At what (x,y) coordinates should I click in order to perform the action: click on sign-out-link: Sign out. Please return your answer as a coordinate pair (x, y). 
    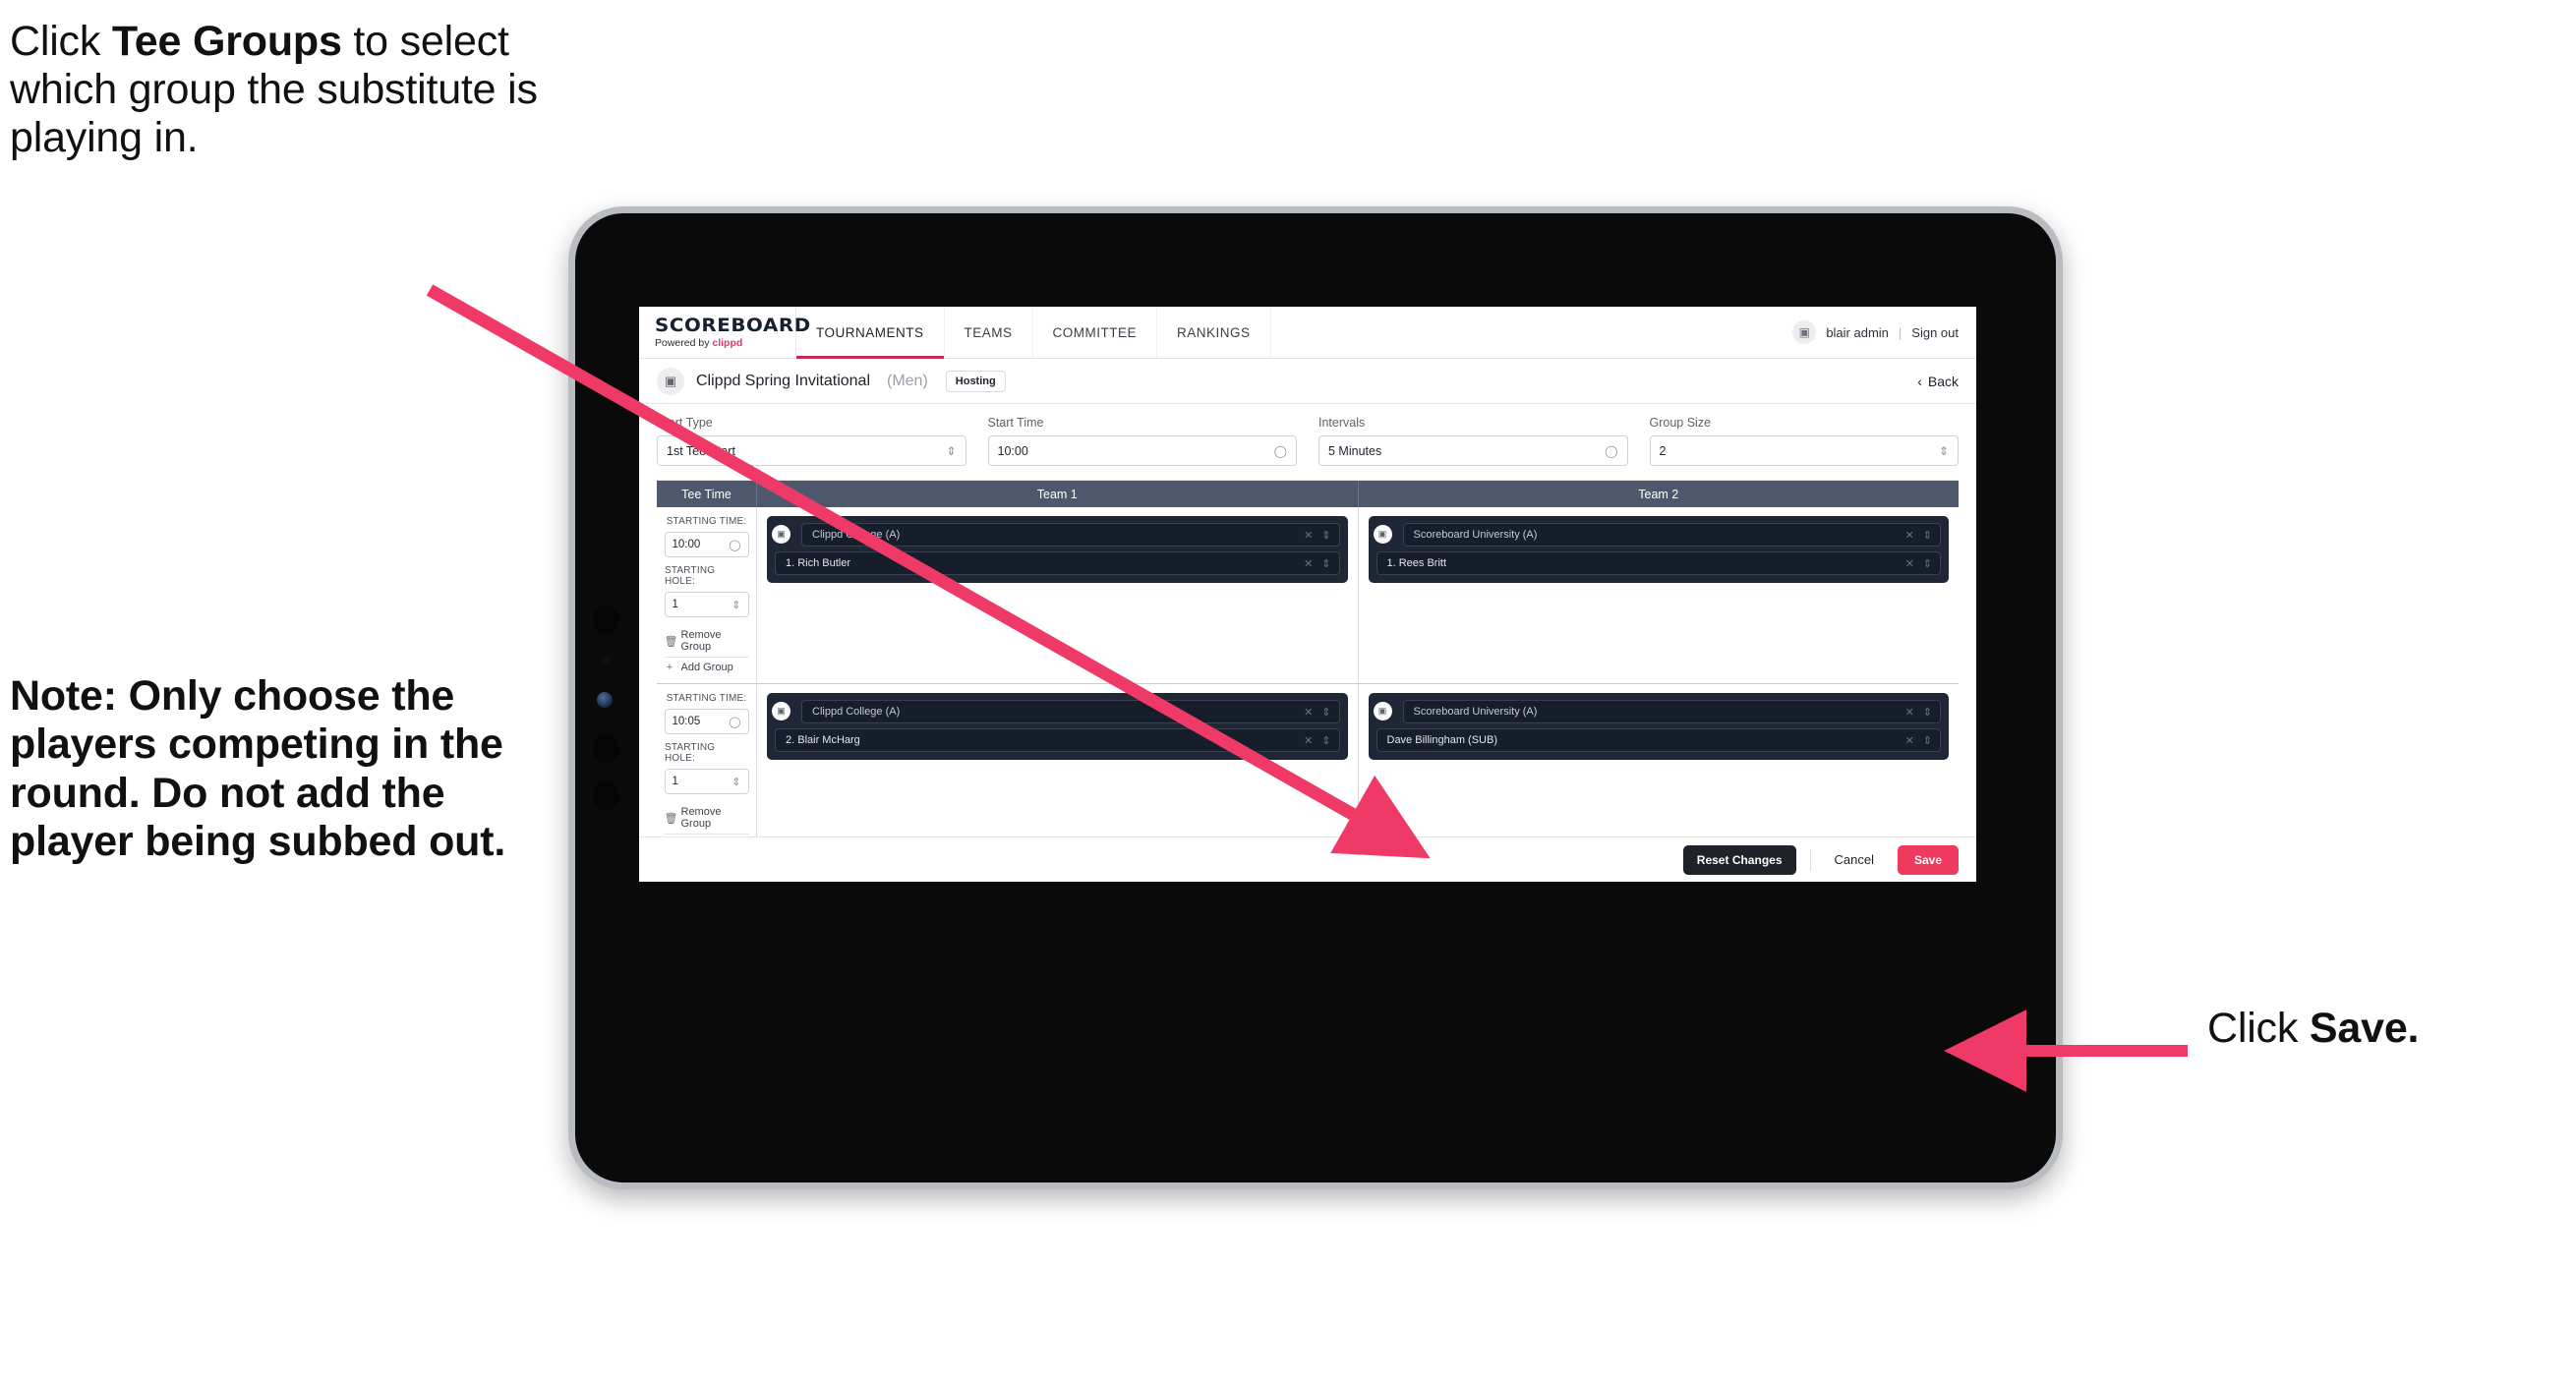
    Looking at the image, I should click on (1935, 333).